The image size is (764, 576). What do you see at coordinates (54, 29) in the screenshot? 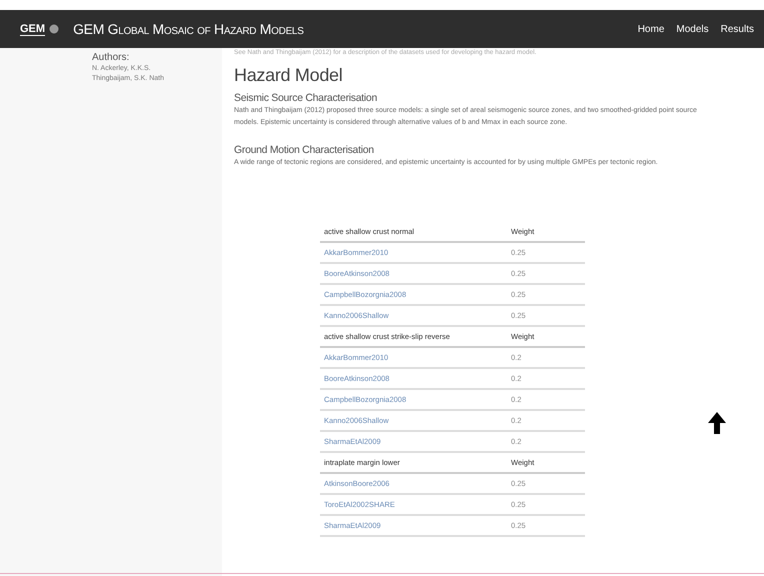
I see `globe-icon` at bounding box center [54, 29].